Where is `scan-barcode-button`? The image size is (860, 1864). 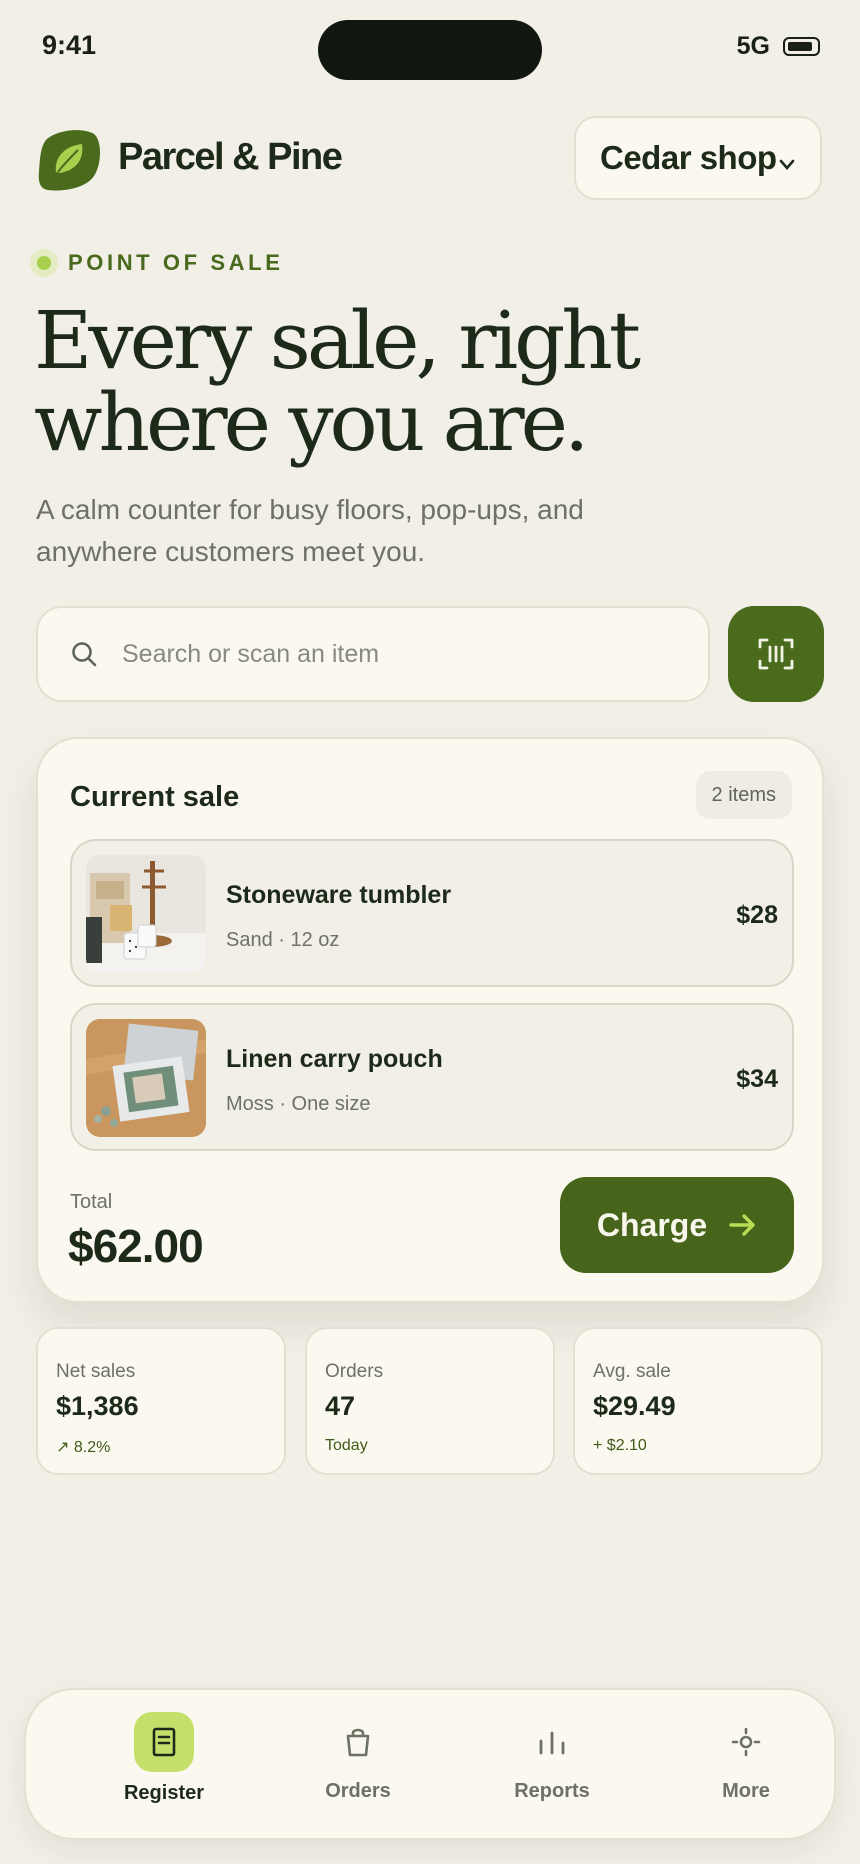 scan-barcode-button is located at coordinates (776, 654).